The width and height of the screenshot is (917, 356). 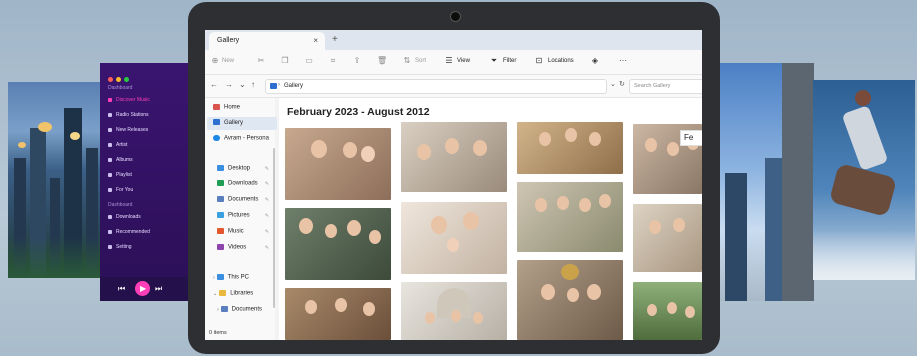 I want to click on gallery-icon, so click(x=216, y=122).